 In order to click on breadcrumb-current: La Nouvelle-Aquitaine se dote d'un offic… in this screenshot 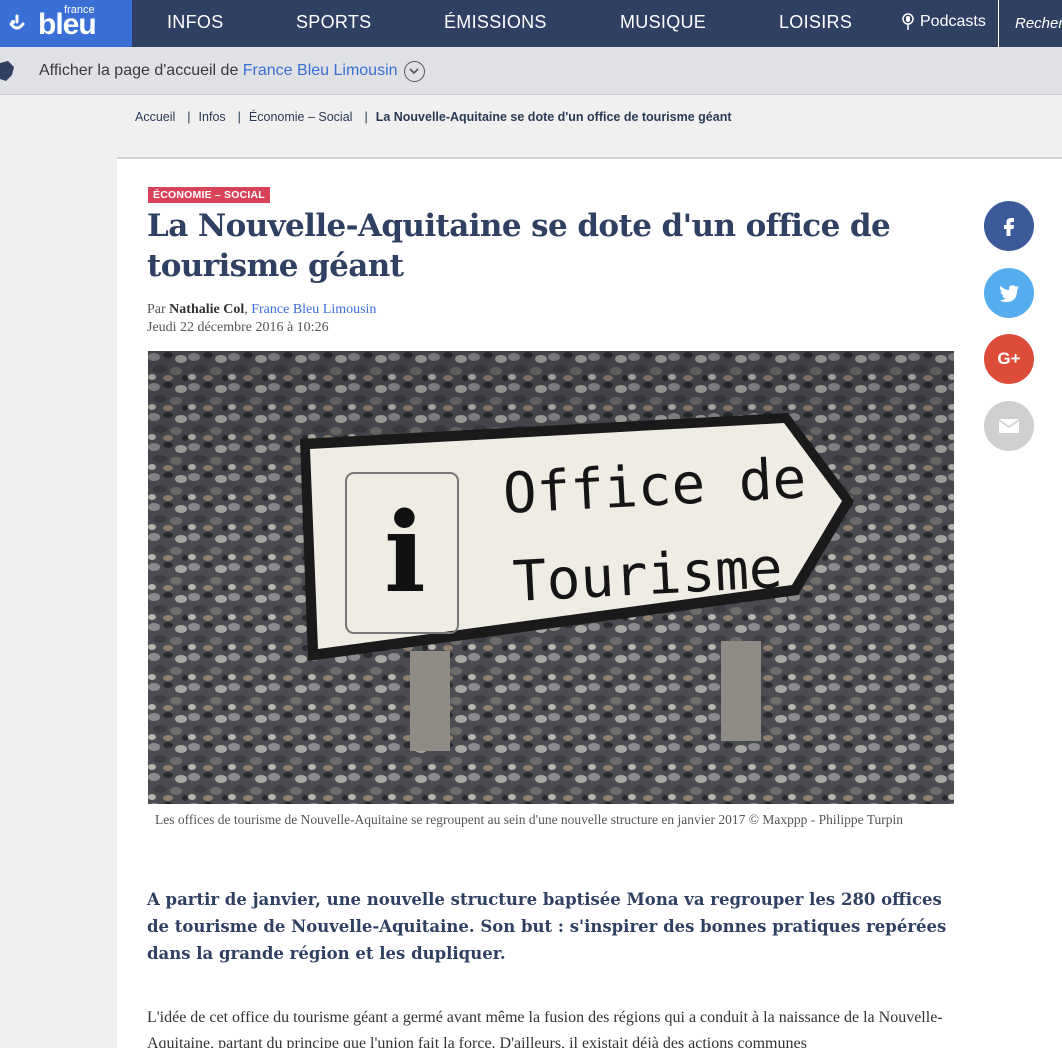, I will do `click(553, 117)`.